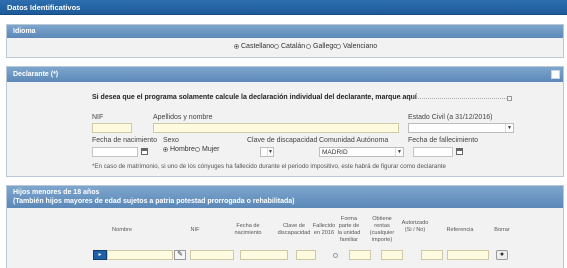  Describe the element at coordinates (360, 255) in the screenshot. I see `hijo-forma-parte-input` at that location.